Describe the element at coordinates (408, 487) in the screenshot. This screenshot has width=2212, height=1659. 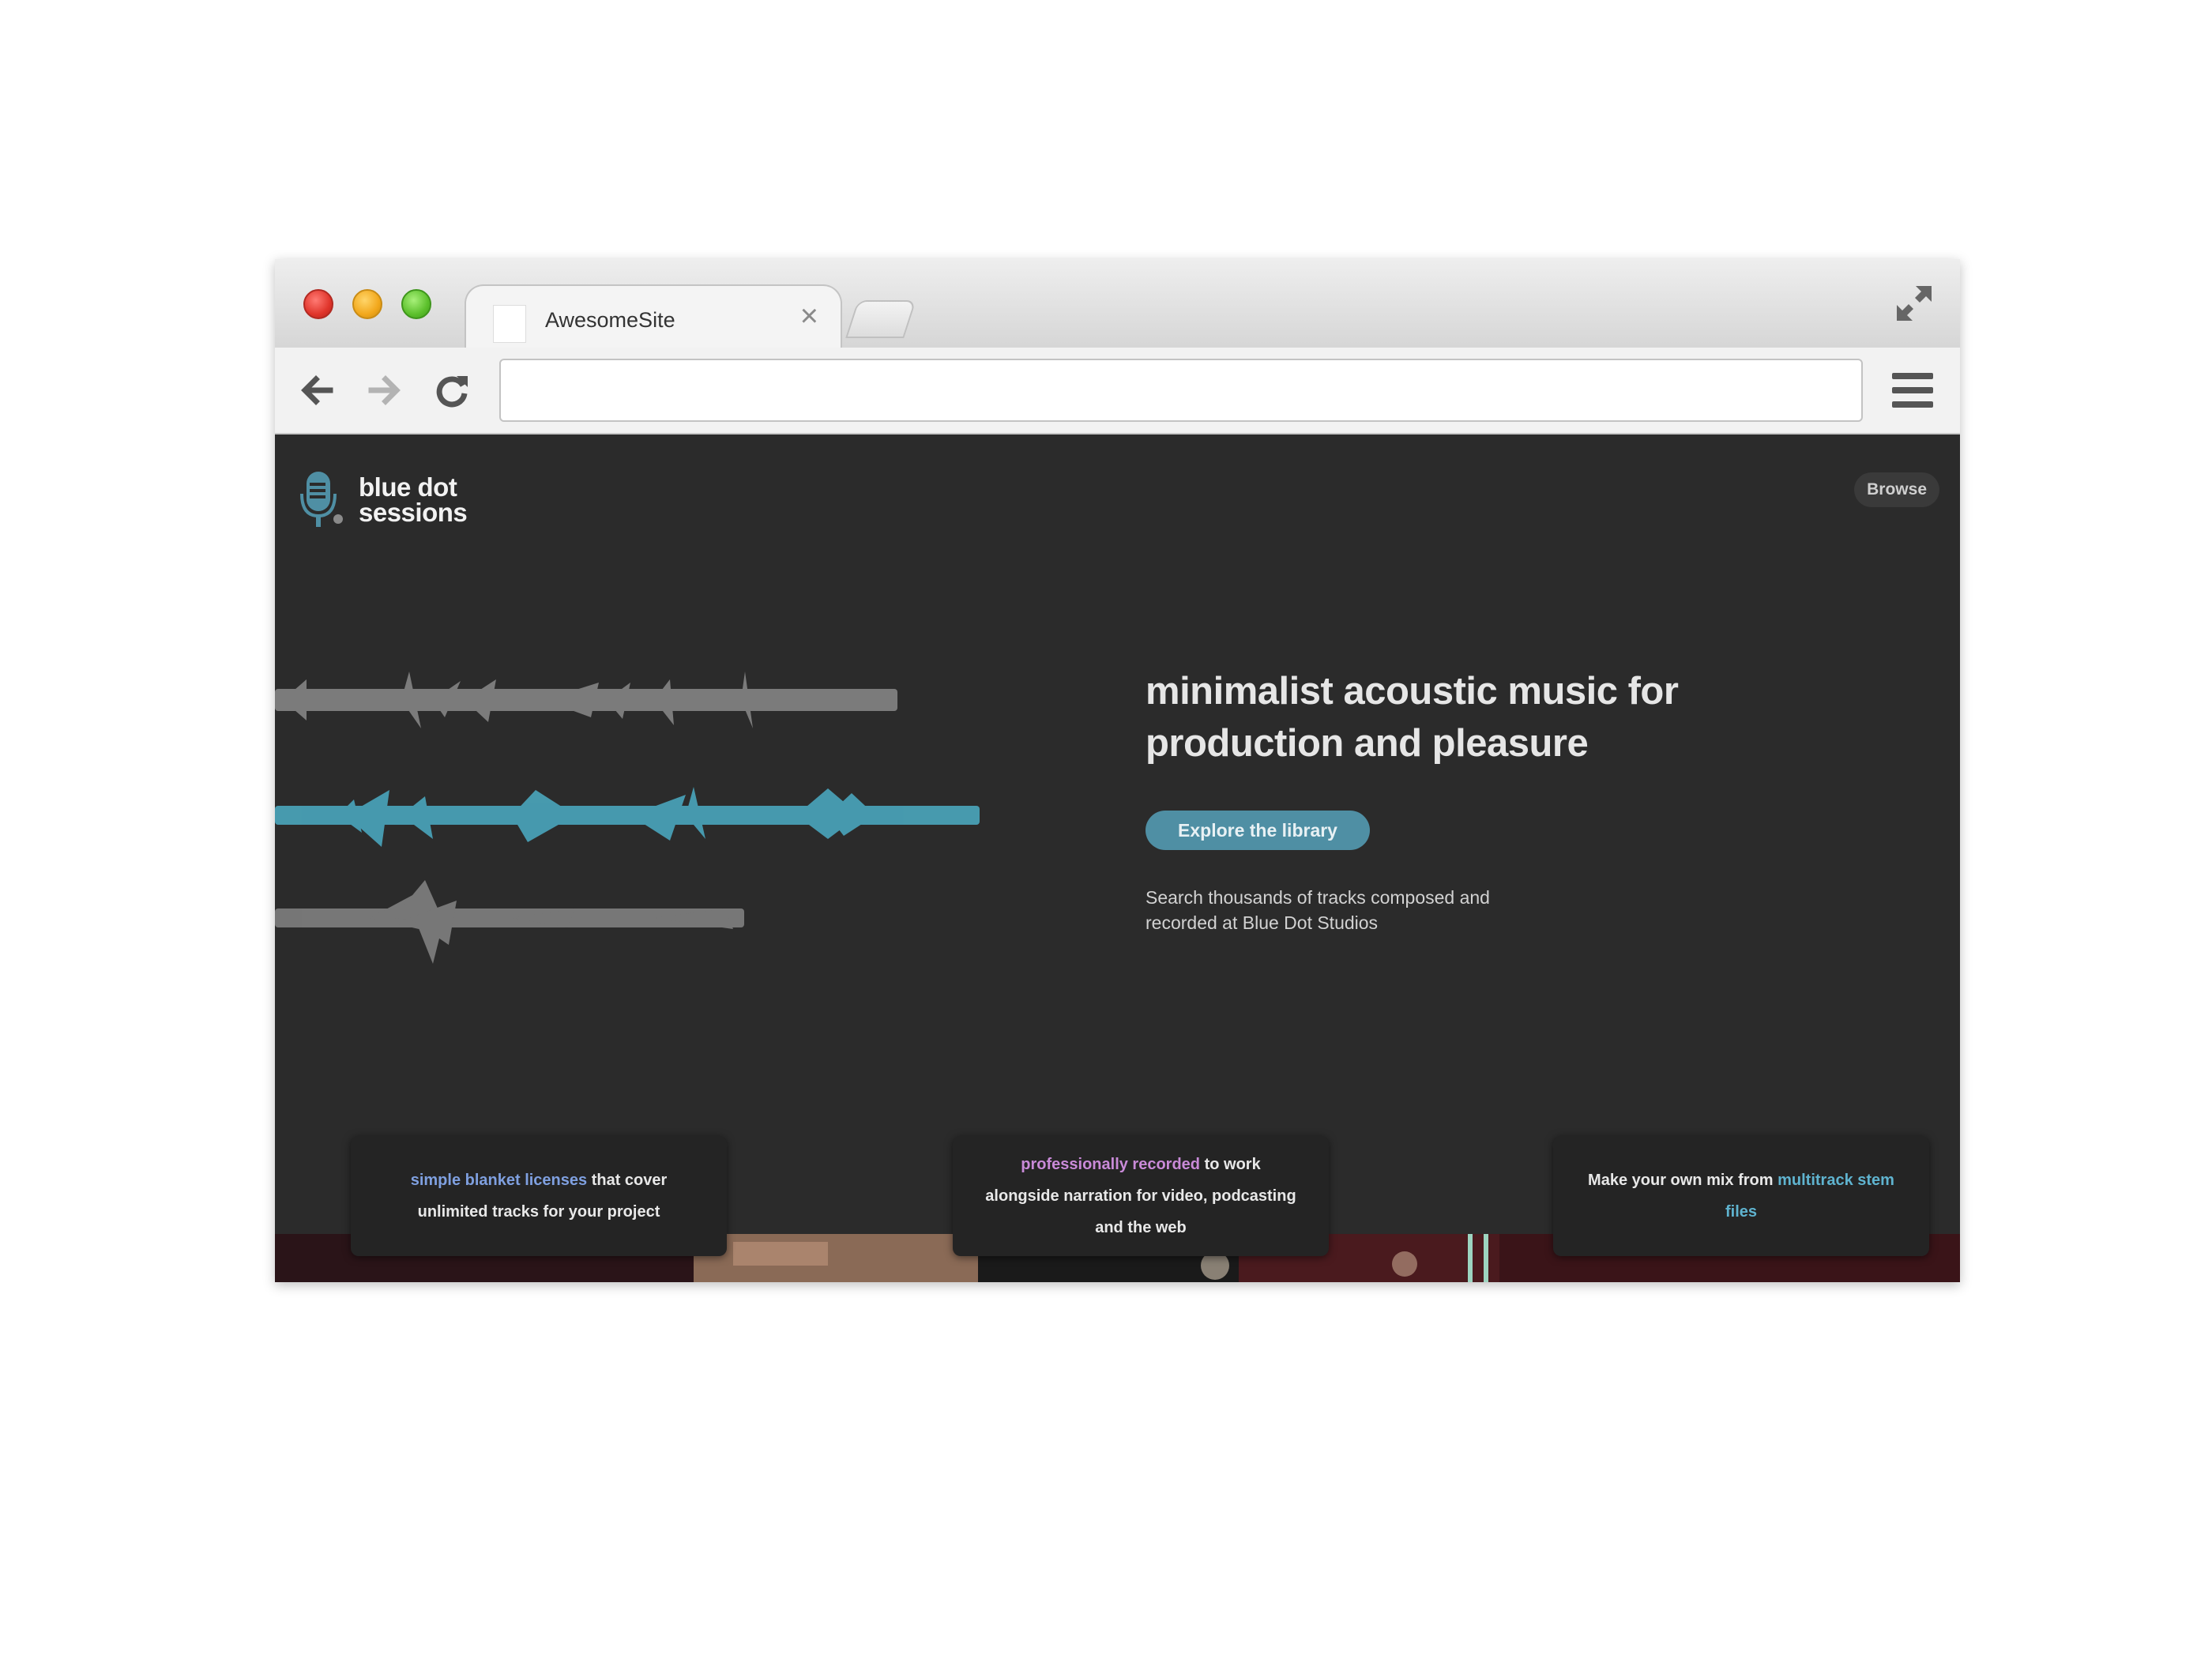
I see `logo-line-1: blue dot` at that location.